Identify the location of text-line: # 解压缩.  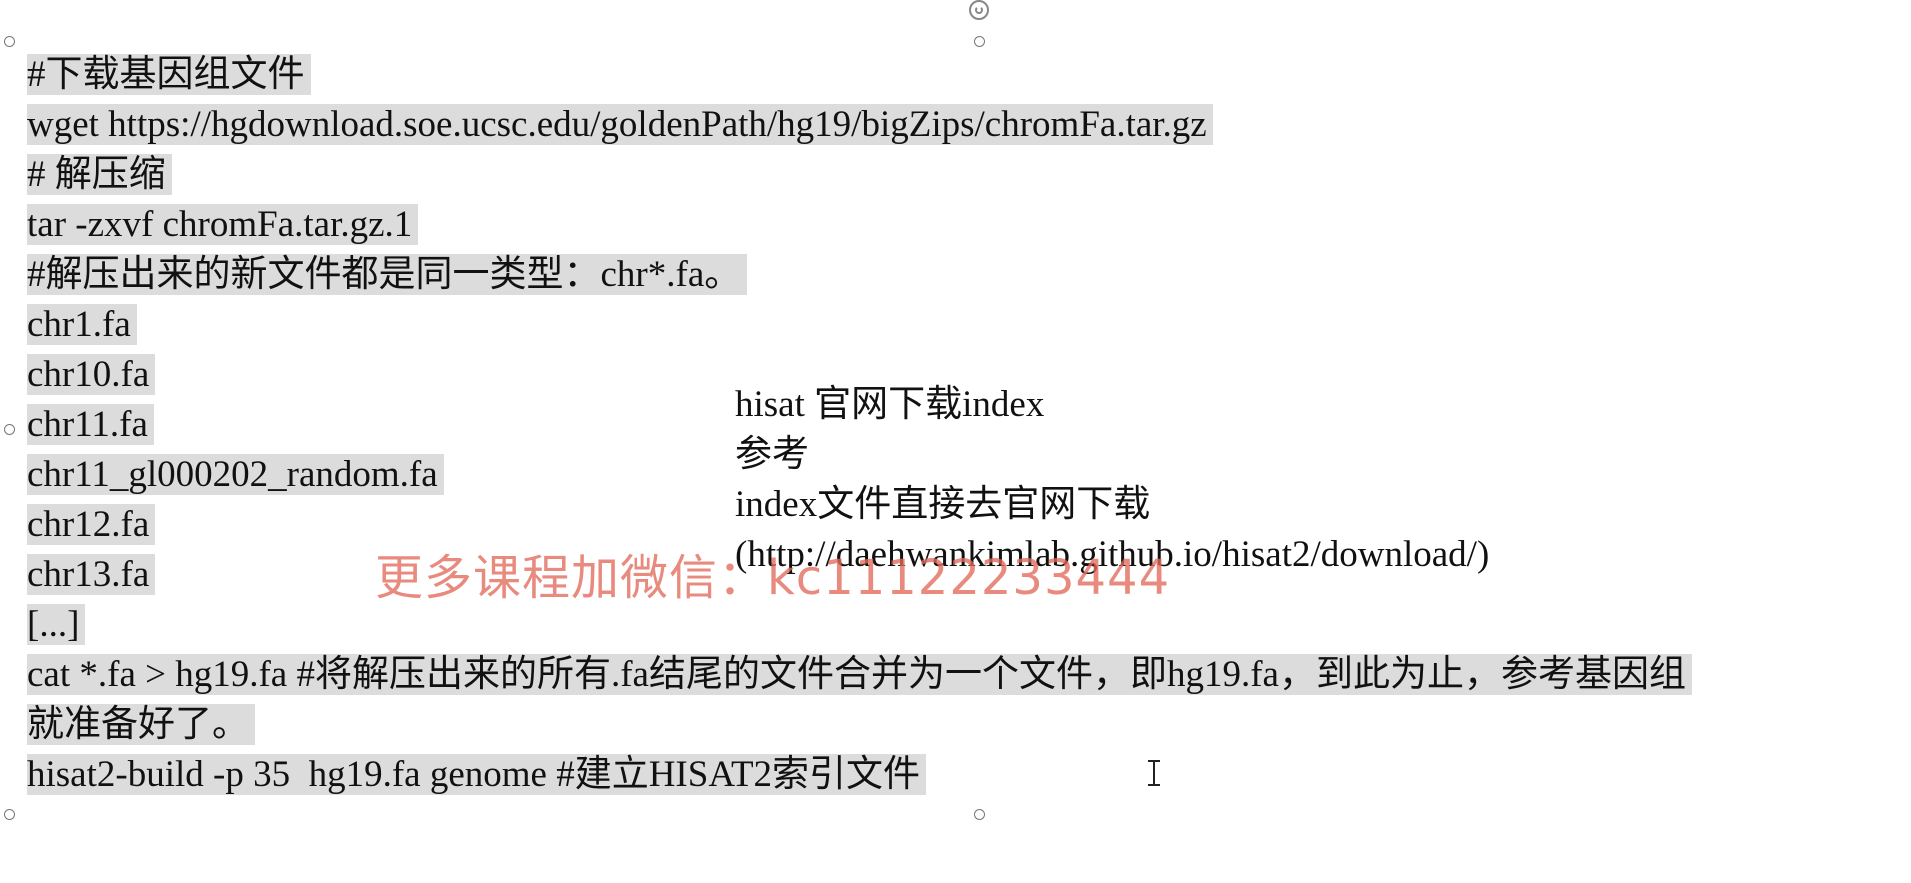
(99, 175).